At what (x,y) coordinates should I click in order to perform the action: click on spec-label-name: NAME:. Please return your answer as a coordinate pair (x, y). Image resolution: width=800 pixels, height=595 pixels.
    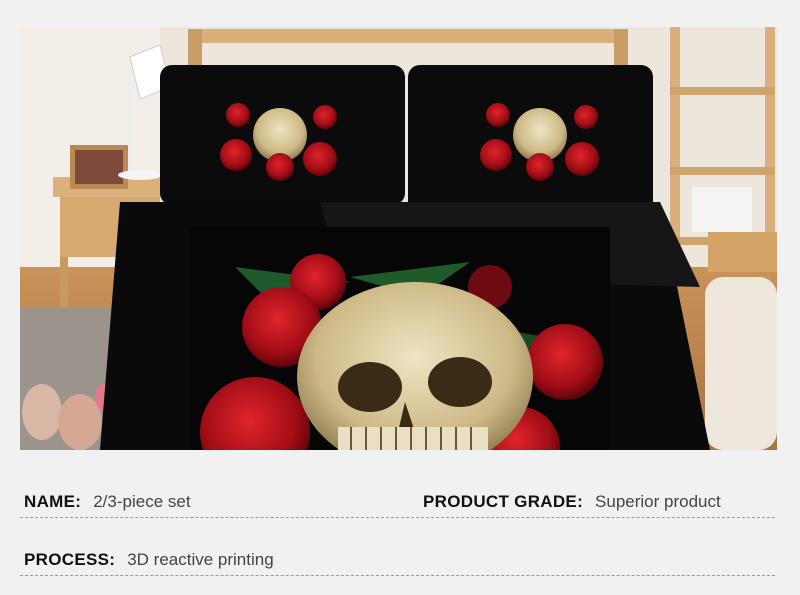
    Looking at the image, I should click on (53, 501).